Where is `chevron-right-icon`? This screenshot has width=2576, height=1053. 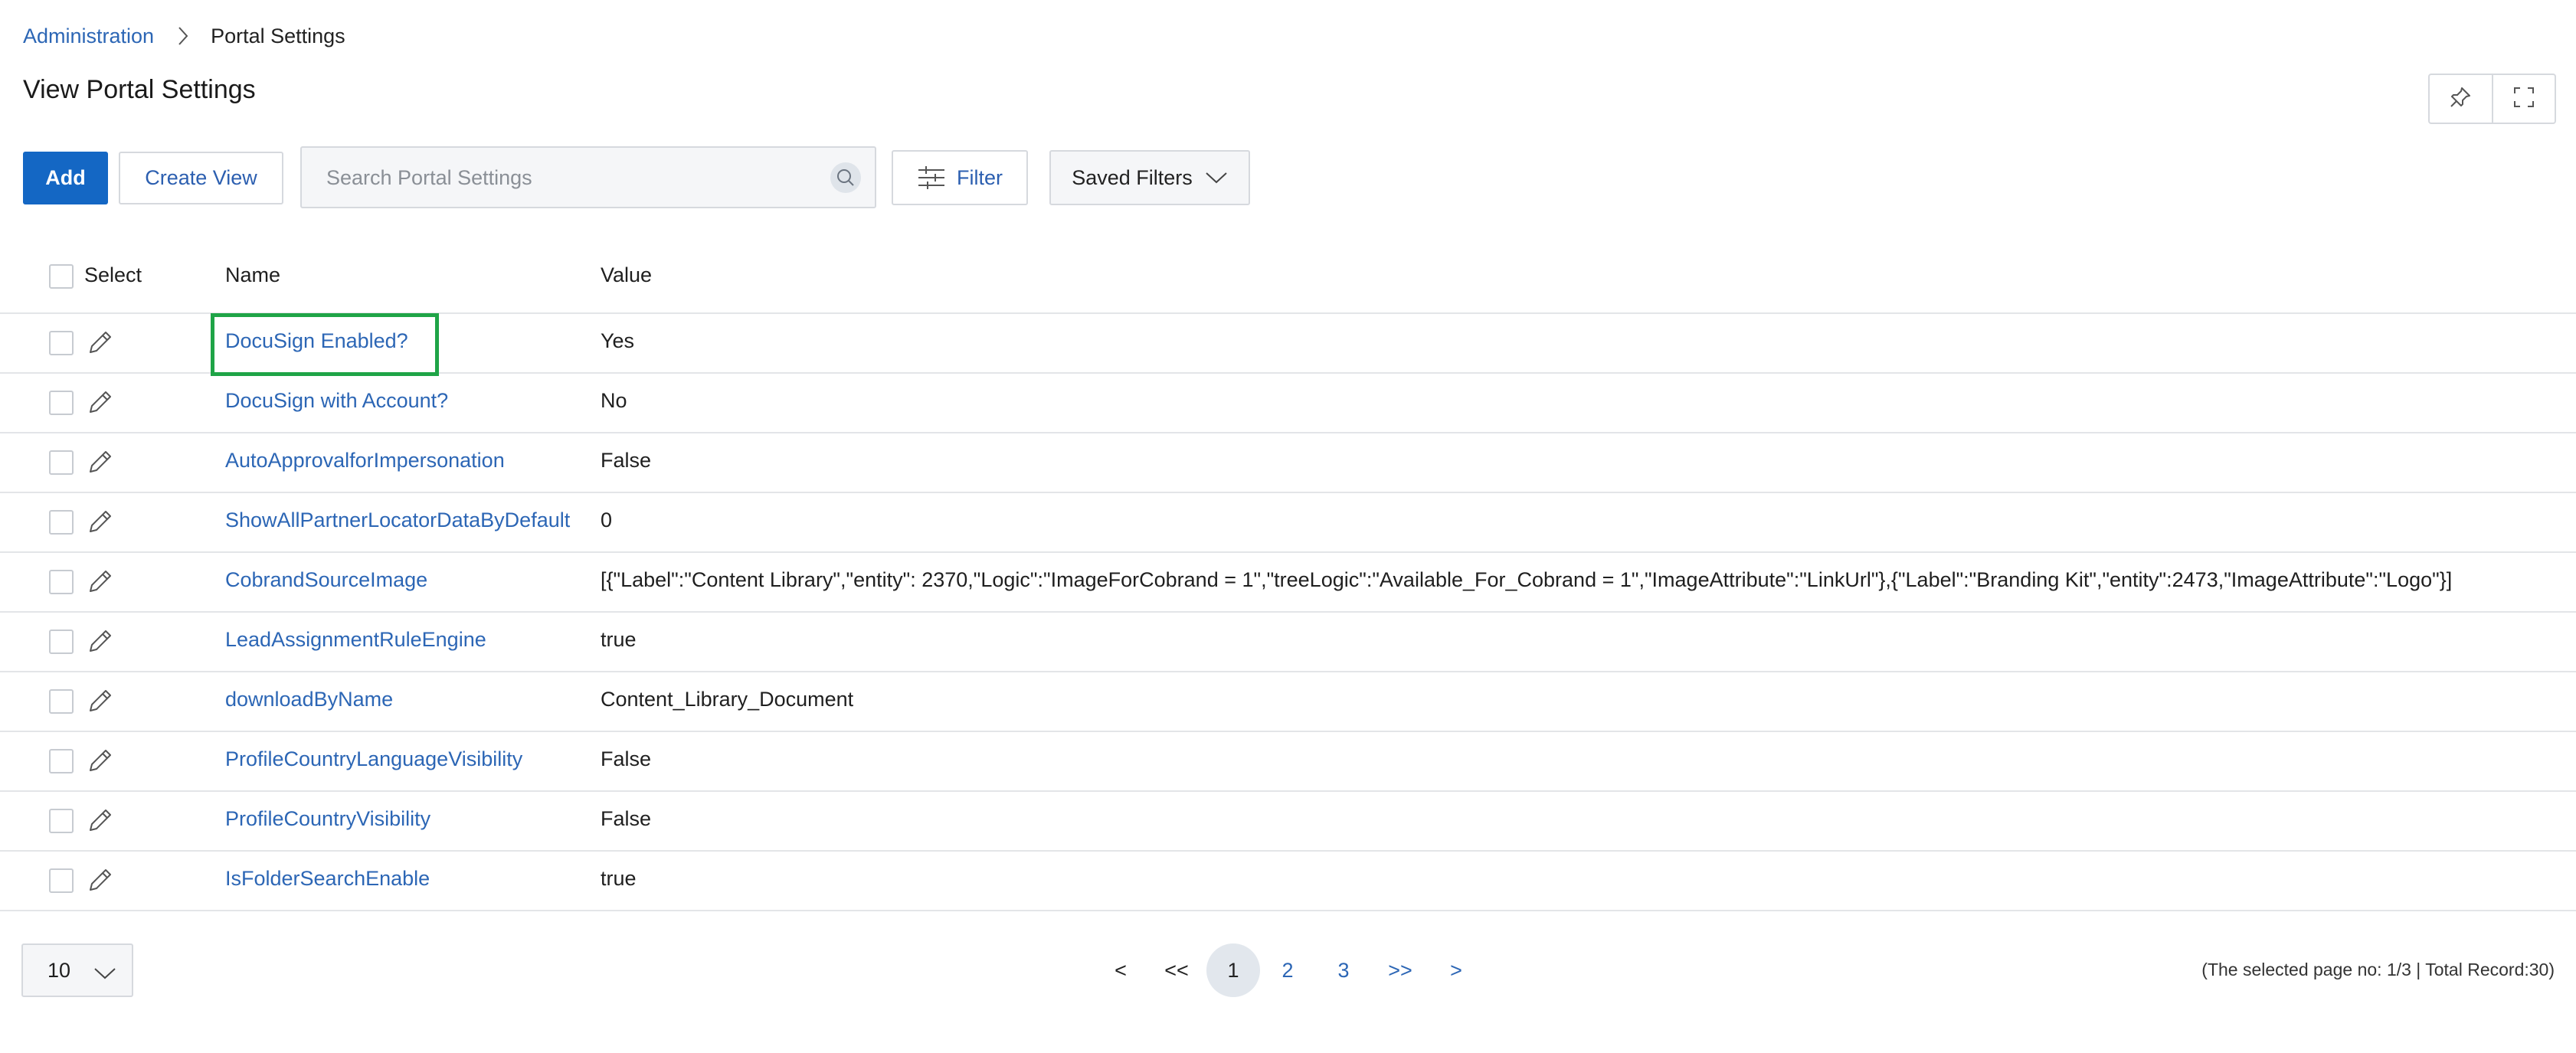
chevron-right-icon is located at coordinates (183, 36).